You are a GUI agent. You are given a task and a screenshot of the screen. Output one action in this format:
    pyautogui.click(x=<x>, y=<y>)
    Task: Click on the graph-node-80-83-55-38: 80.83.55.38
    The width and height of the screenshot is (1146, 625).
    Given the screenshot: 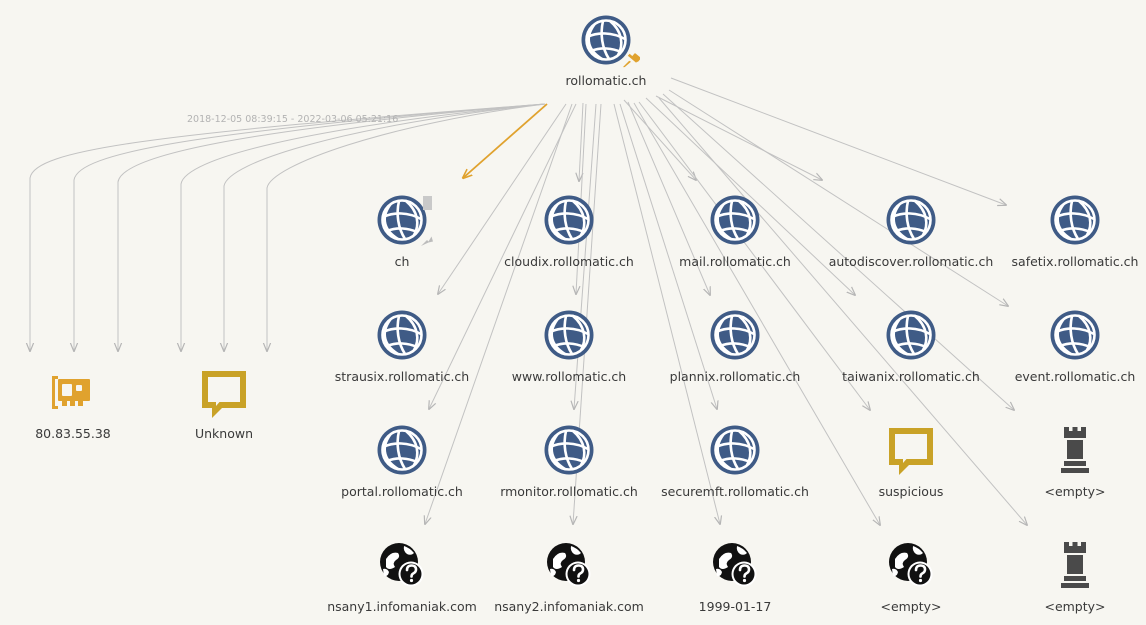 What is the action you would take?
    pyautogui.click(x=73, y=408)
    